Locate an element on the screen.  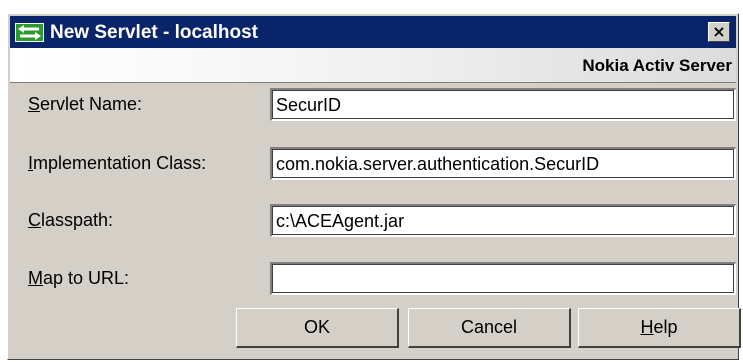
servlet-name-label: Servlet Name: is located at coordinates (85, 104).